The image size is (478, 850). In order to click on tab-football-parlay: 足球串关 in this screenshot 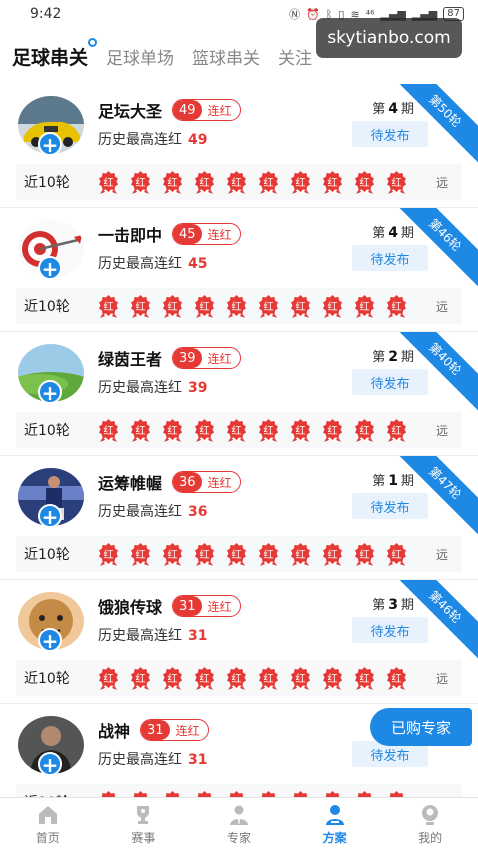, I will do `click(55, 53)`.